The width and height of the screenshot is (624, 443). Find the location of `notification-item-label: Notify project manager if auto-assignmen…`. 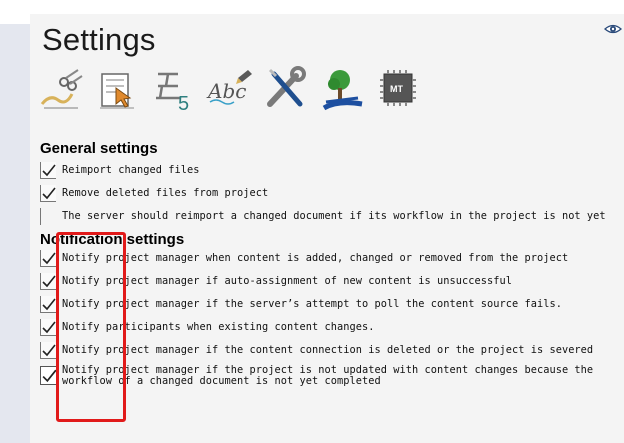

notification-item-label: Notify project manager if auto-assignmen… is located at coordinates (287, 281).